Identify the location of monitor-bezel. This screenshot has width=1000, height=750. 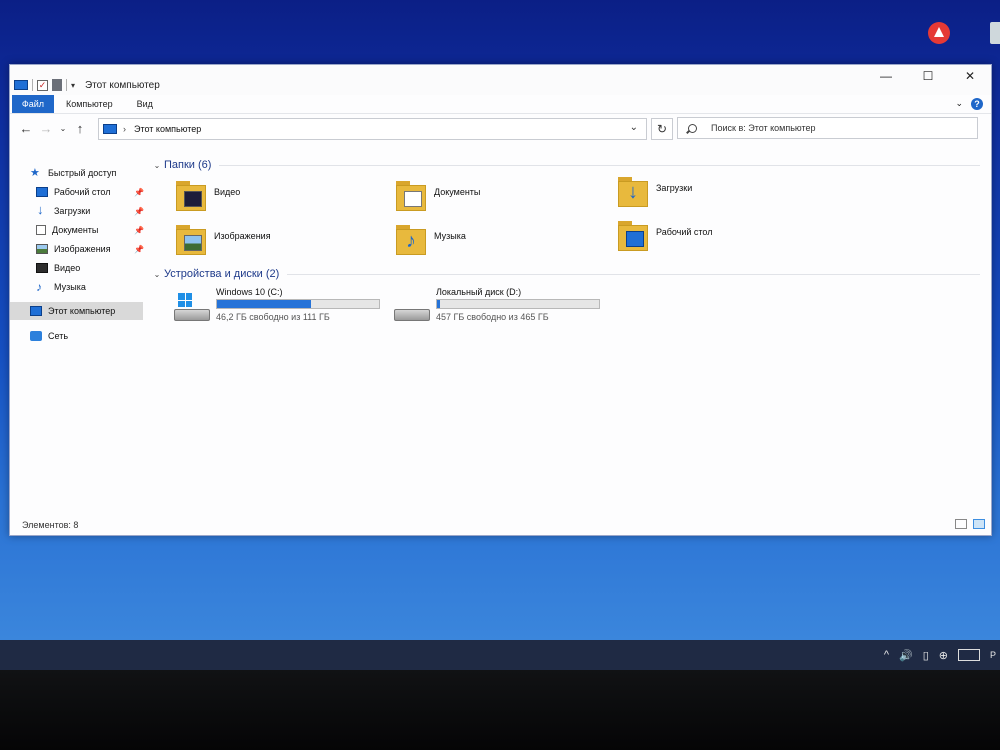
(500, 710).